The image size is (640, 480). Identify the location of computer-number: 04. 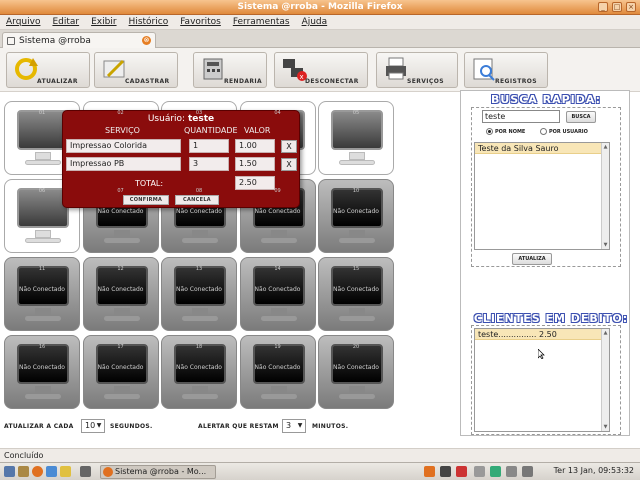
(277, 113).